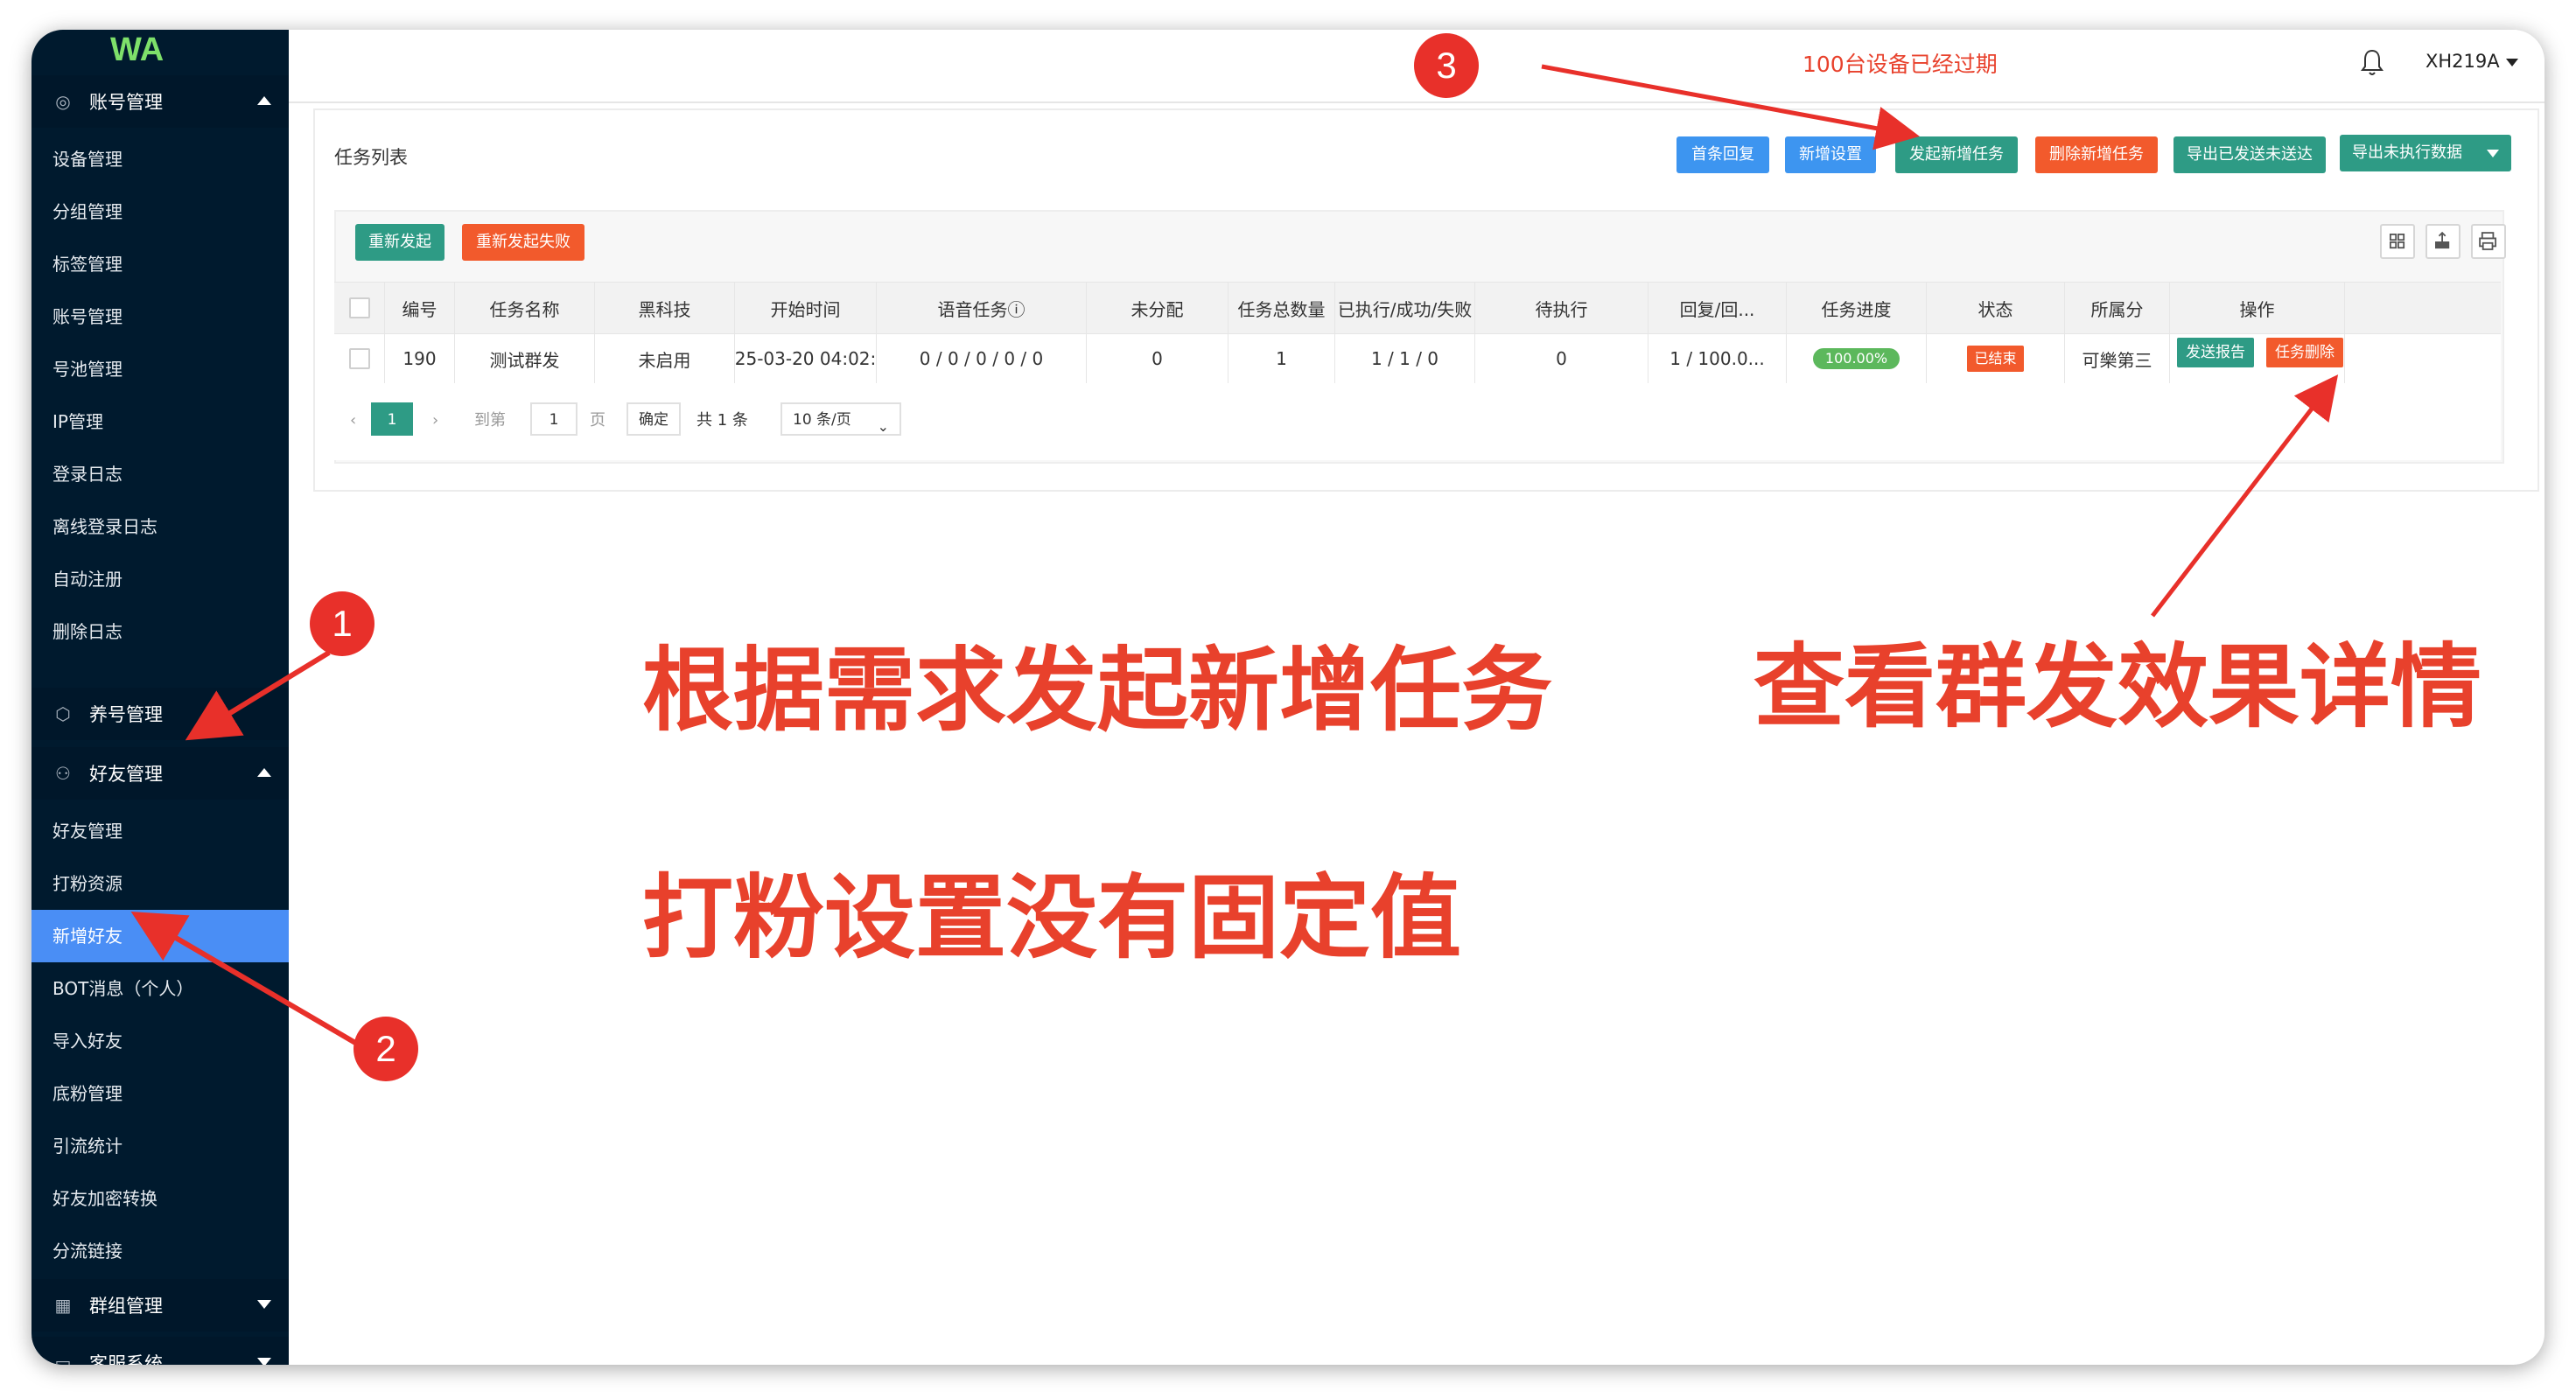 Image resolution: width=2576 pixels, height=1398 pixels. What do you see at coordinates (342, 623) in the screenshot?
I see `step-badge-1: 1` at bounding box center [342, 623].